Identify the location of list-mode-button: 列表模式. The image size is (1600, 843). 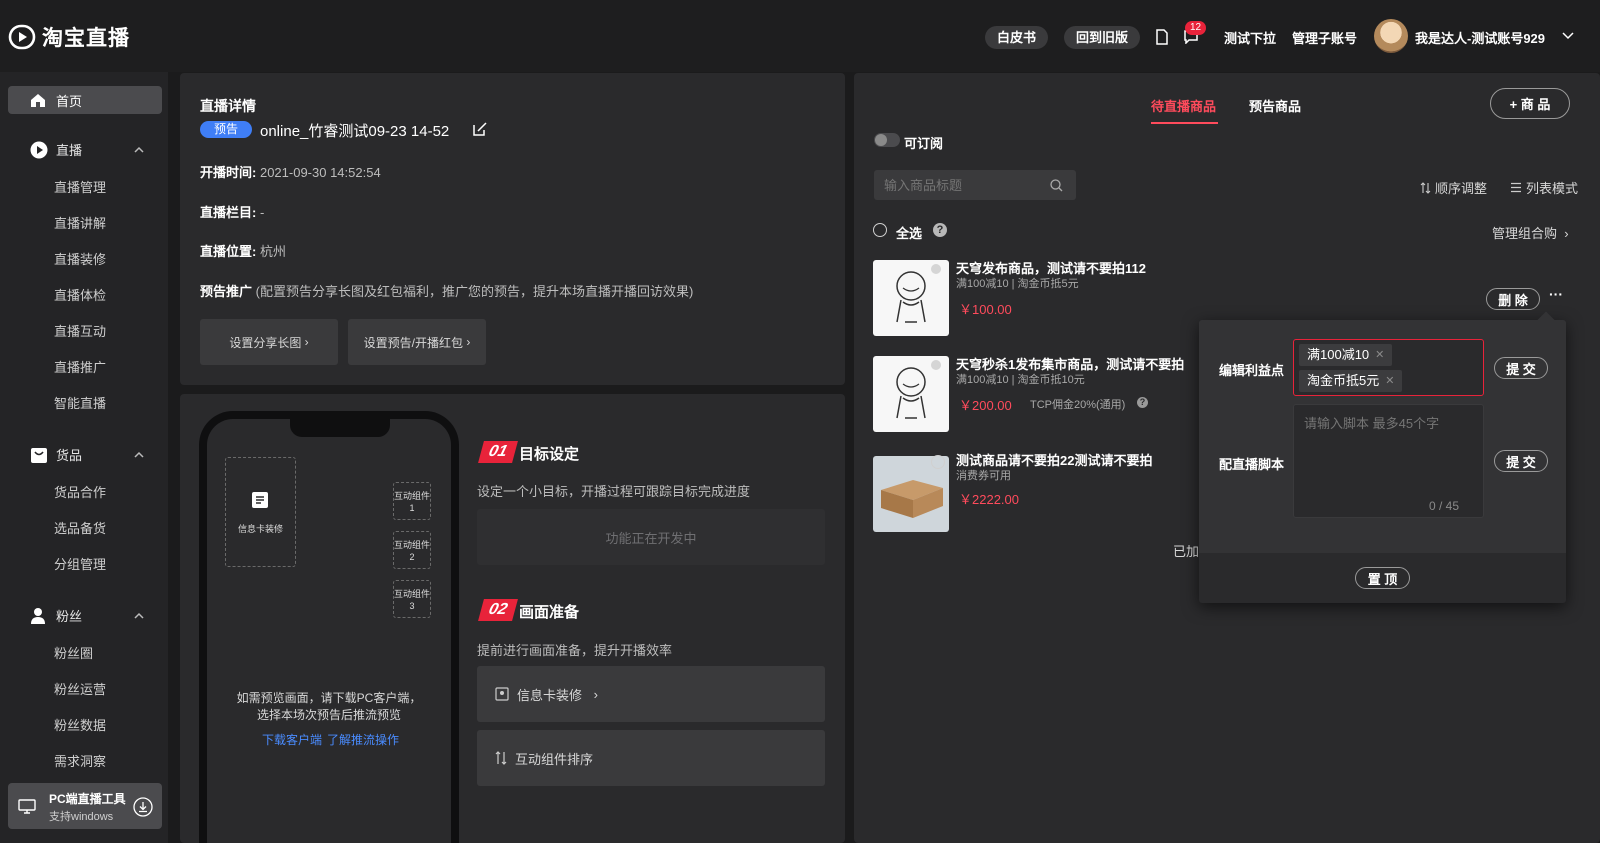
(1544, 187).